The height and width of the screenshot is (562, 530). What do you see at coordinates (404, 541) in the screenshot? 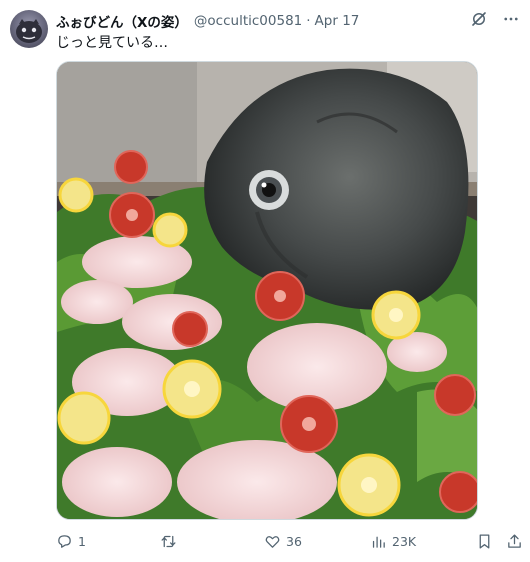
I see `view-count: 23K` at bounding box center [404, 541].